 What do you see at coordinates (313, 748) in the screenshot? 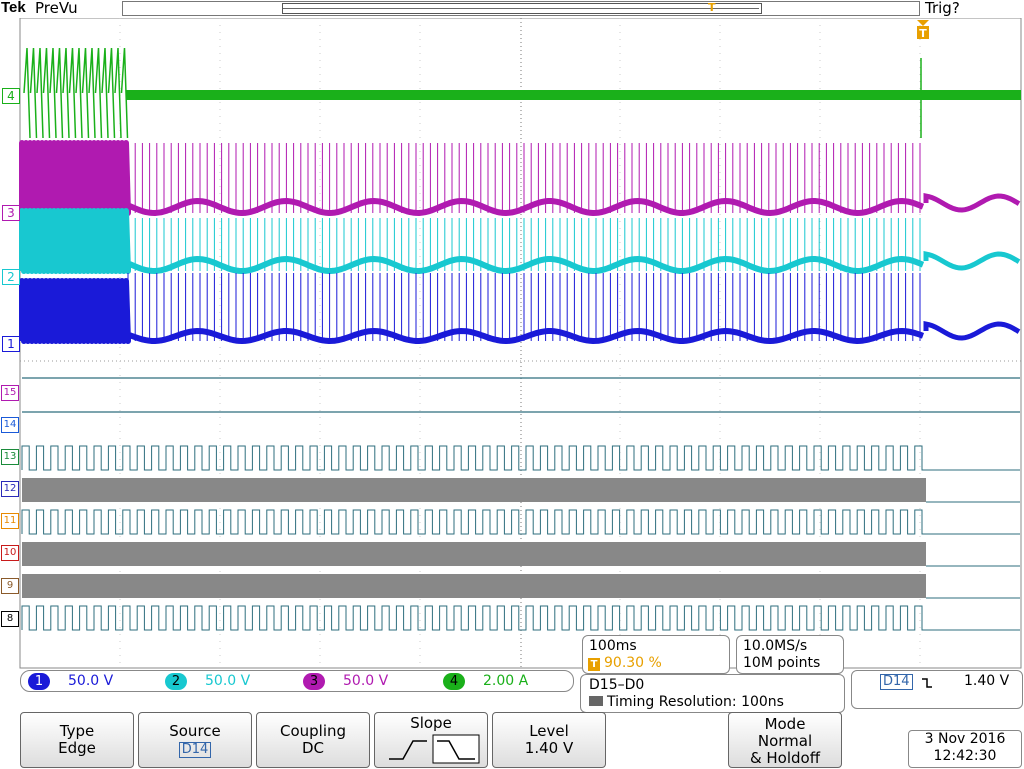
I see `coupling-value: DC` at bounding box center [313, 748].